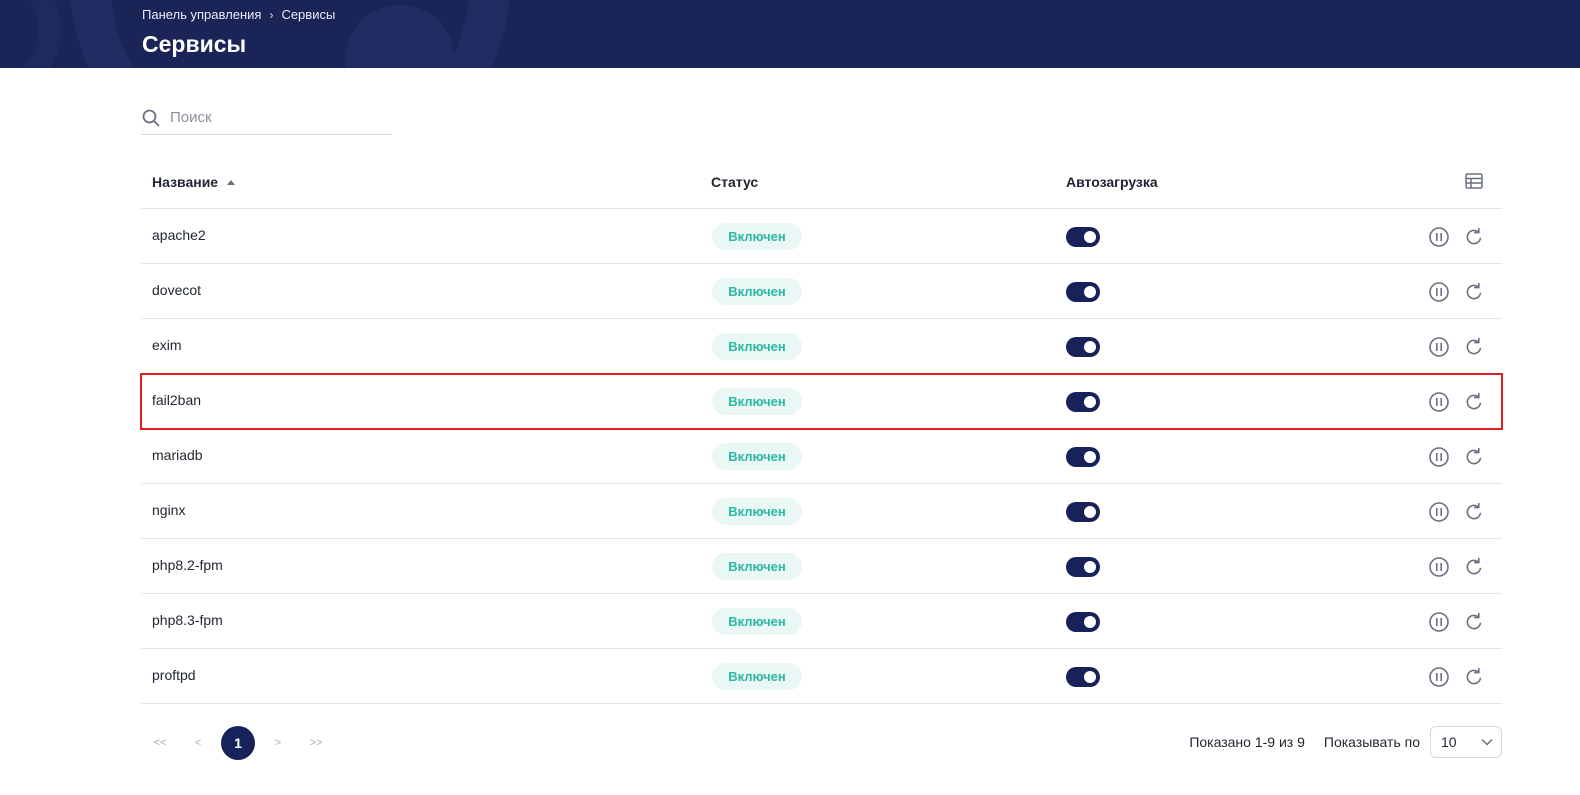 The image size is (1580, 795). Describe the element at coordinates (271, 14) in the screenshot. I see `breadcrumb-chevron-icon: ›` at that location.